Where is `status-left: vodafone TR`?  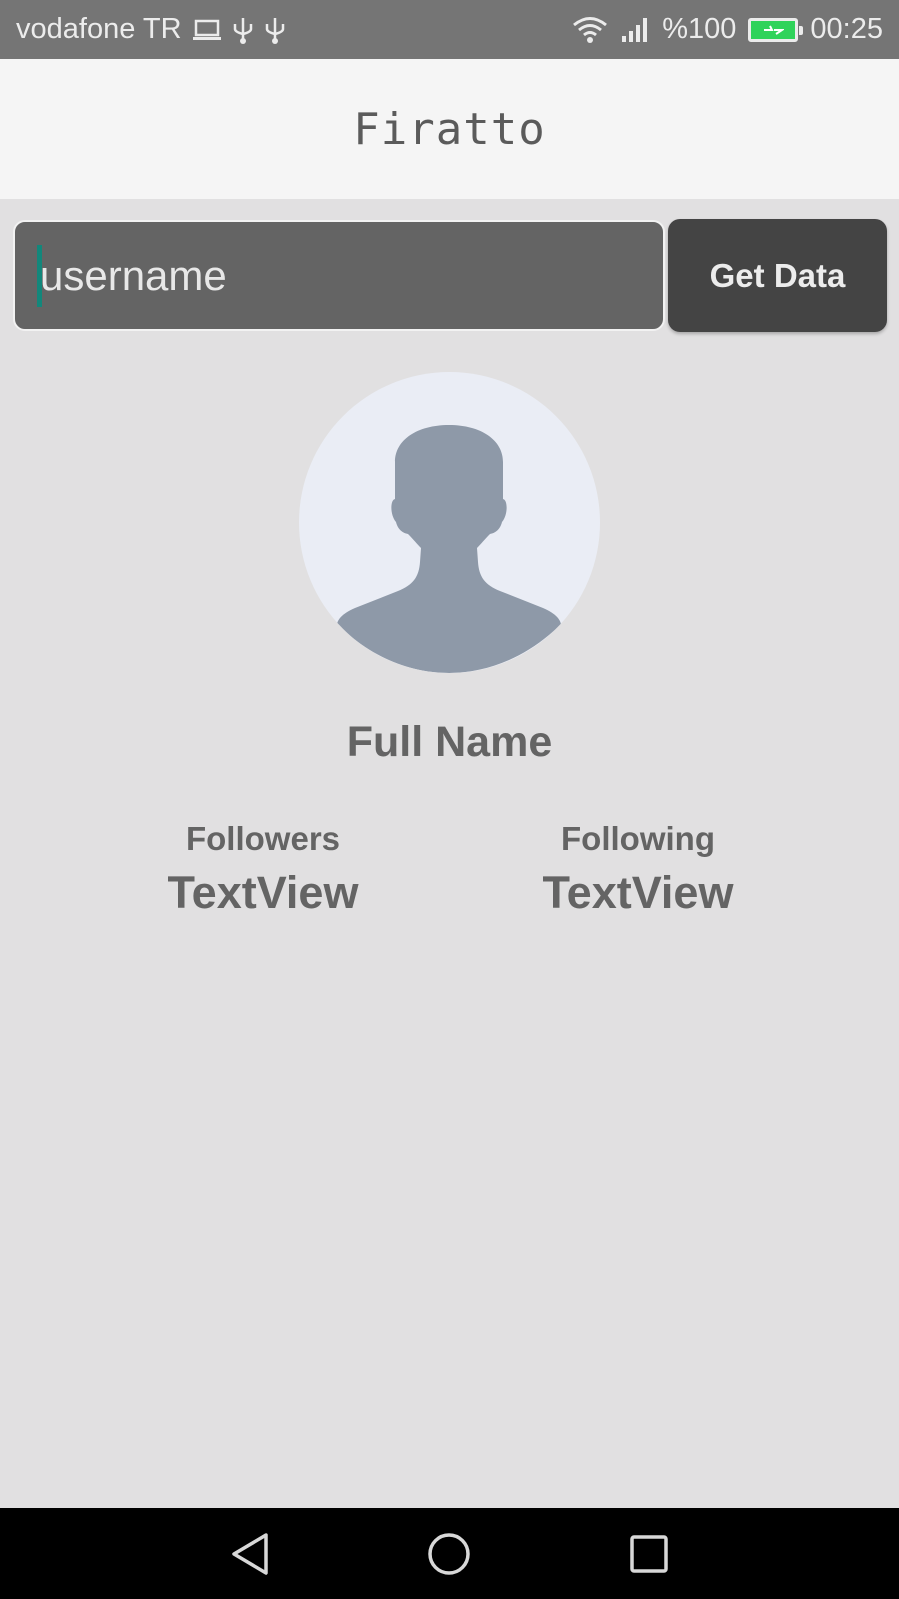
status-left: vodafone TR is located at coordinates (151, 29).